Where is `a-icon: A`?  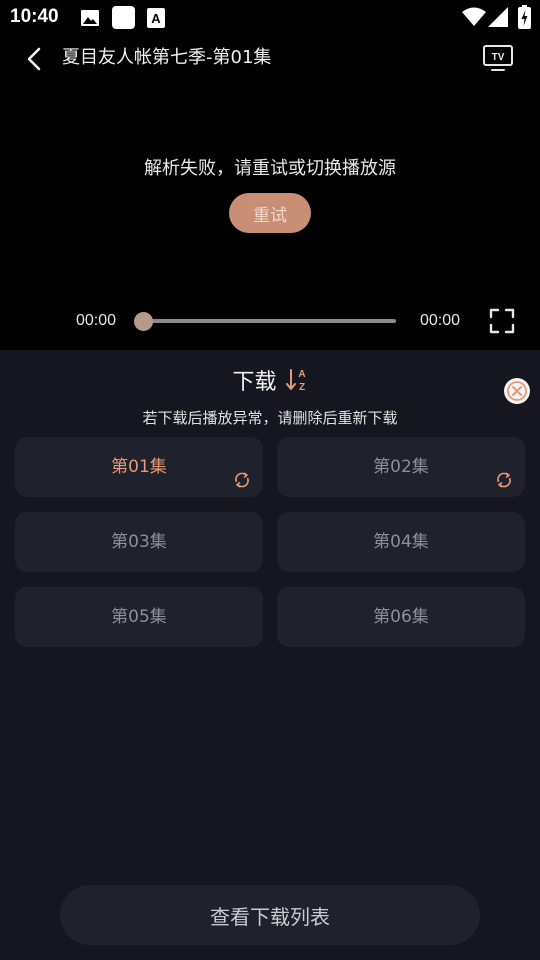
a-icon: A is located at coordinates (156, 18).